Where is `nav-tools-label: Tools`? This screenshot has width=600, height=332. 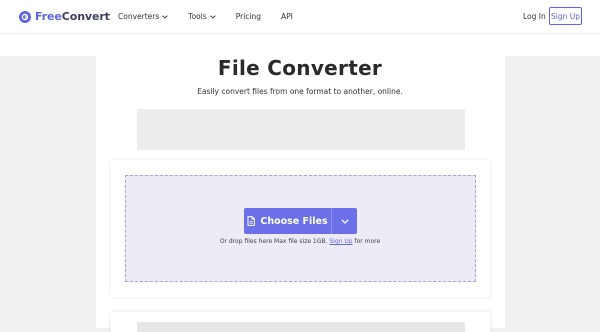
nav-tools-label: Tools is located at coordinates (197, 16).